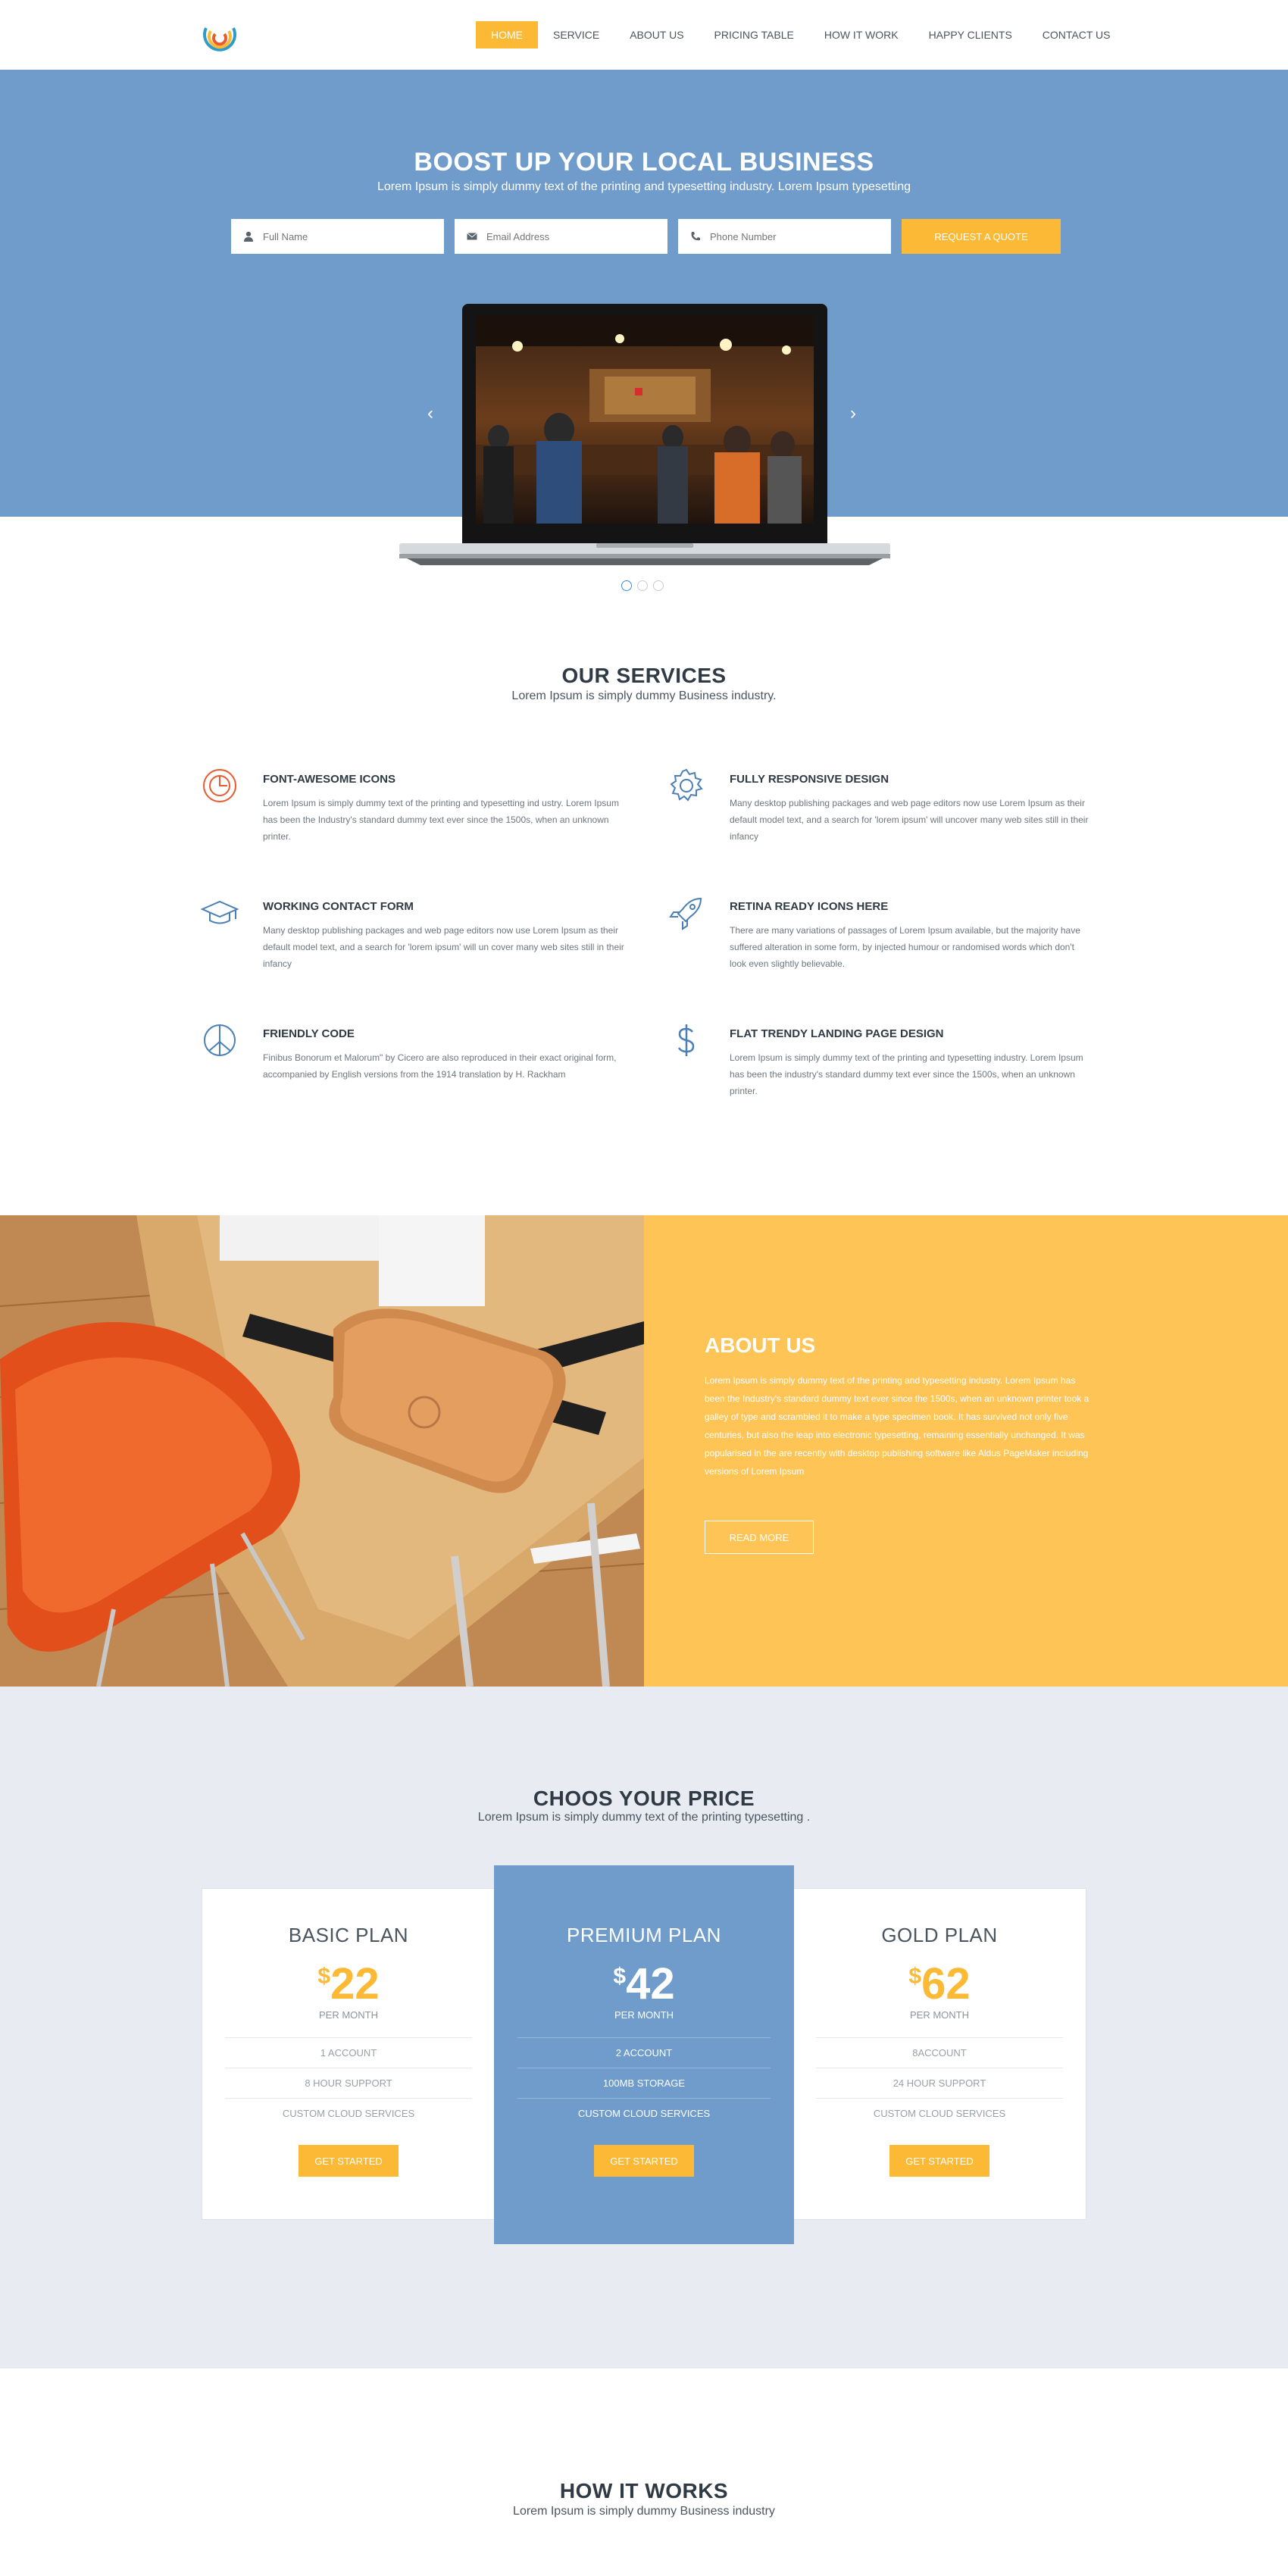 The image size is (1288, 2576). Describe the element at coordinates (686, 785) in the screenshot. I see `gear-icon` at that location.